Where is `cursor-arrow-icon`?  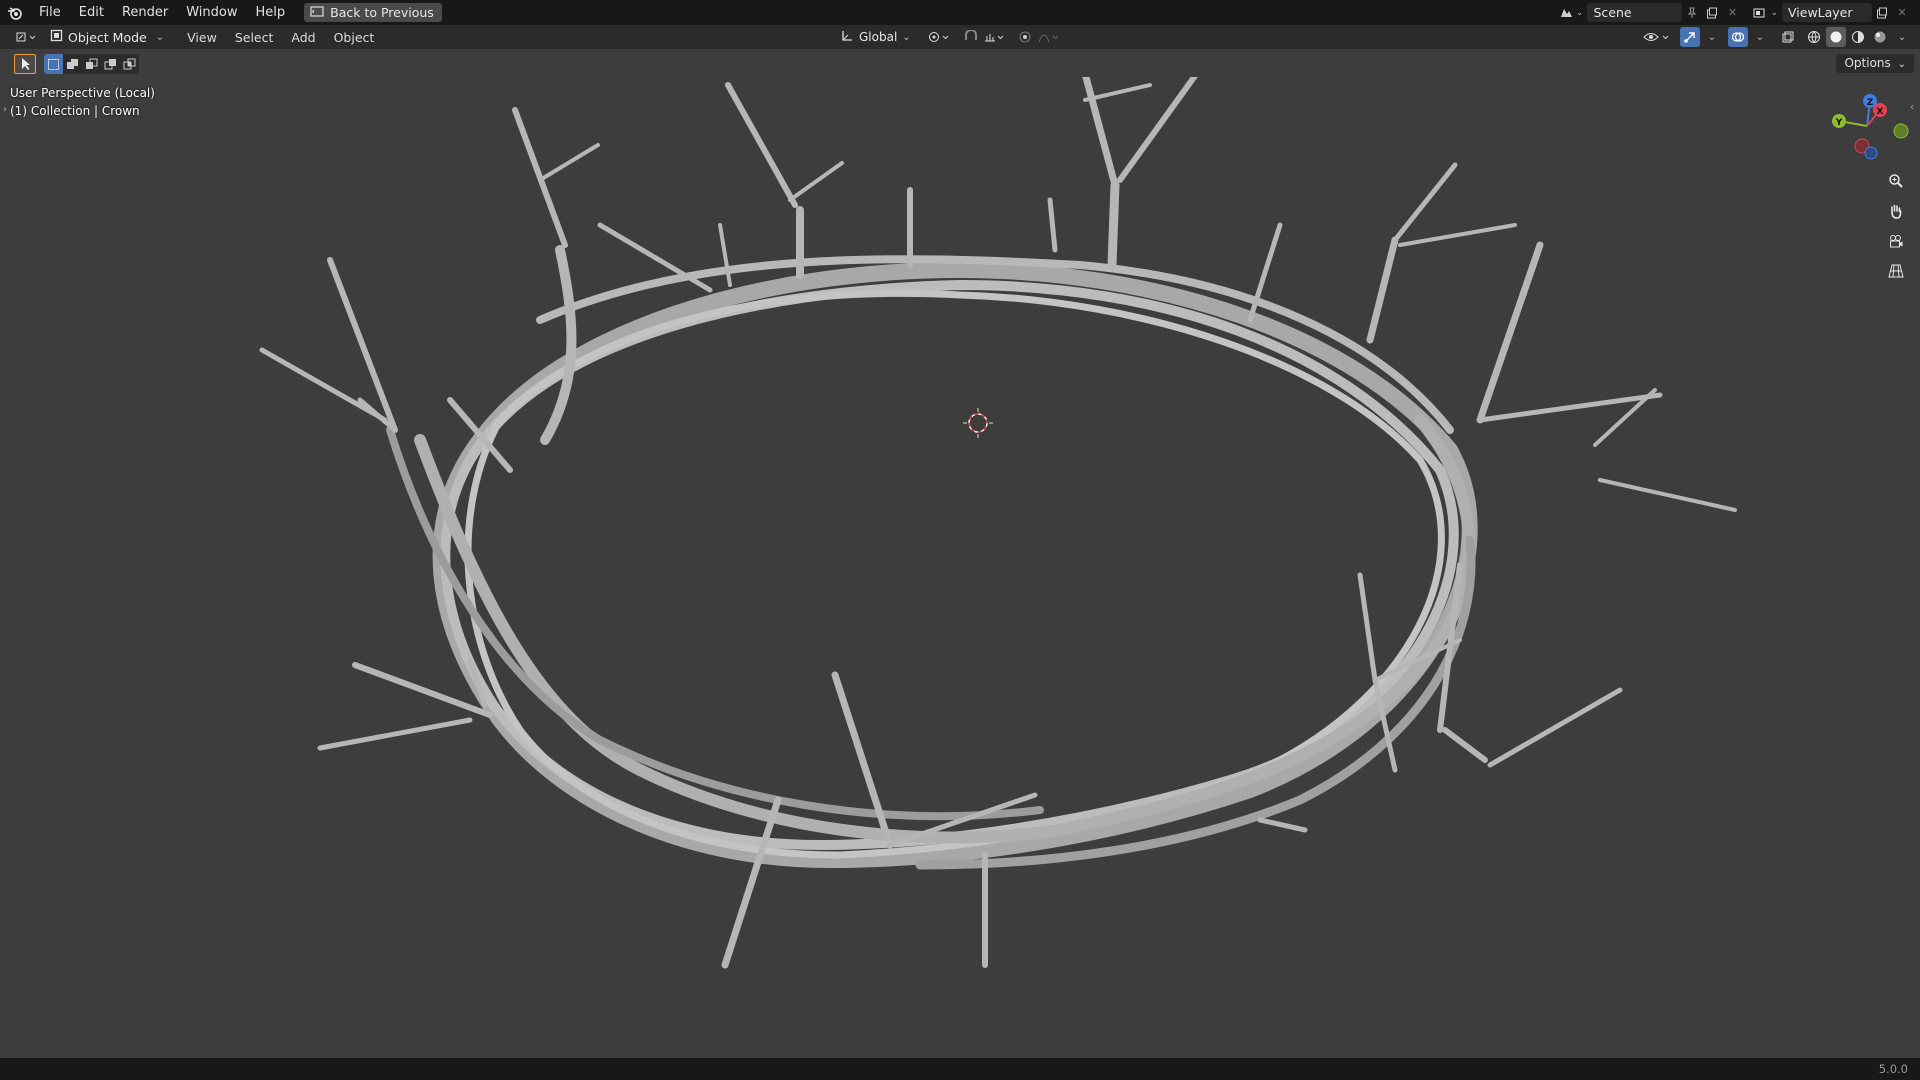 cursor-arrow-icon is located at coordinates (26, 64).